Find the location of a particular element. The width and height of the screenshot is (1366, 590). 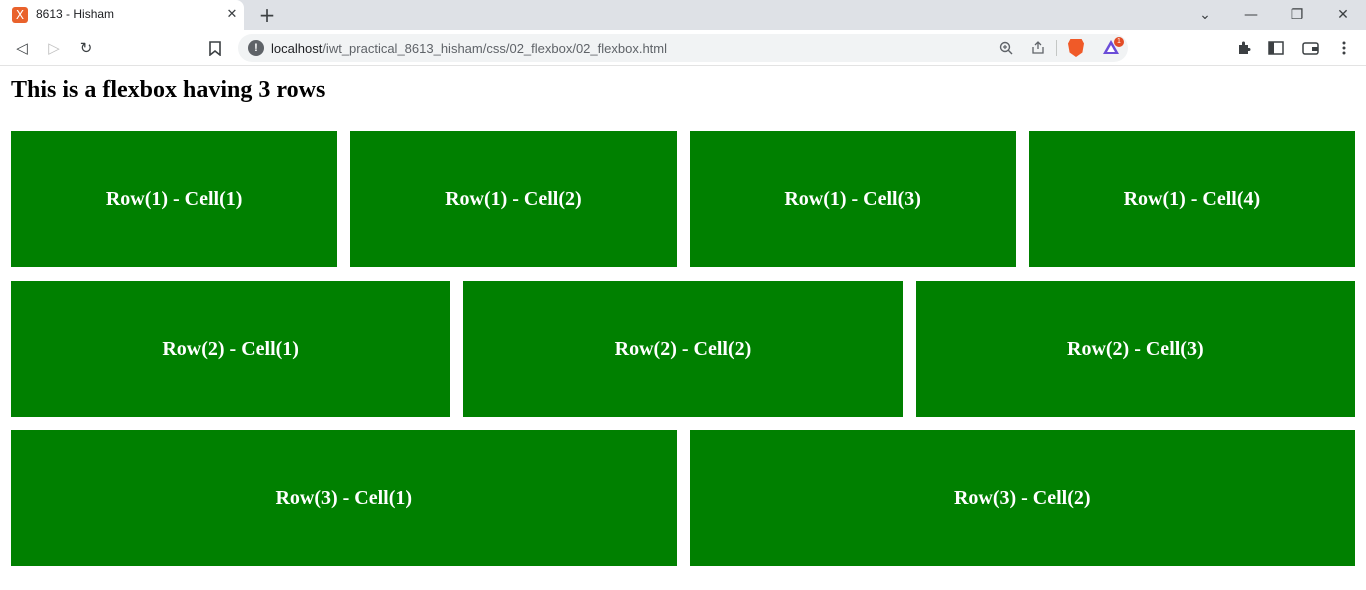

flex-cell: Row(3) - Cell(1) is located at coordinates (344, 498).